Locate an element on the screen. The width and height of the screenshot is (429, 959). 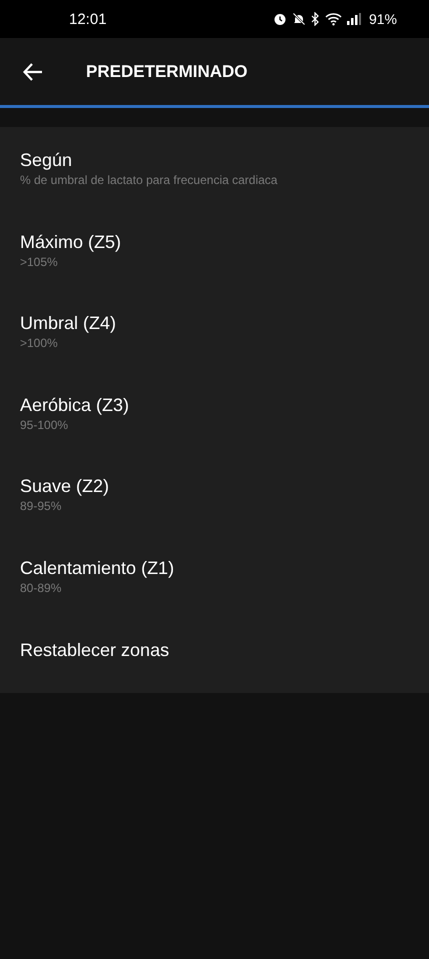
status-time: 12:01 is located at coordinates (88, 19).